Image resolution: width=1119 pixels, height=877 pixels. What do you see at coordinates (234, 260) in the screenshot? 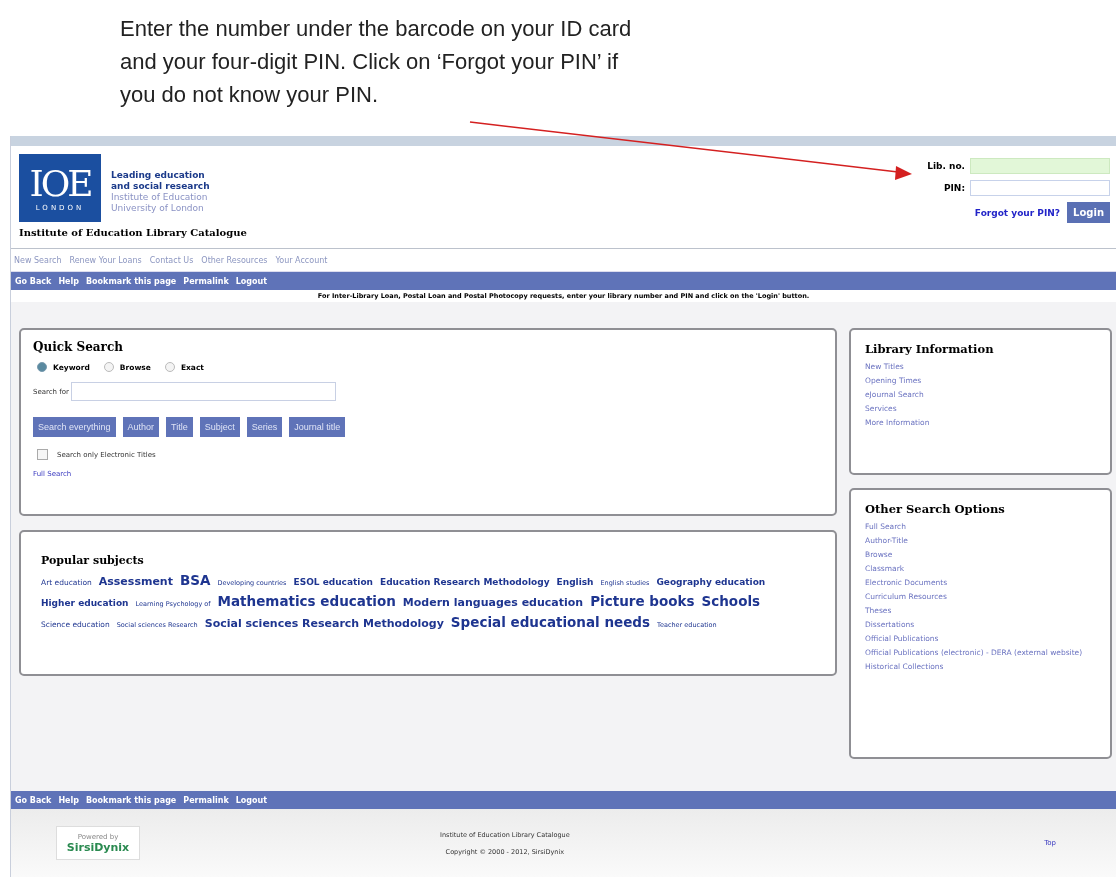
I see `nav-link: Other Resources` at bounding box center [234, 260].